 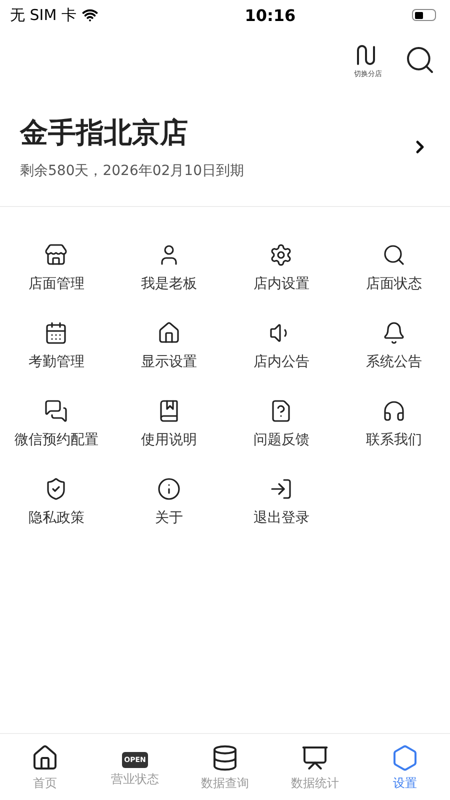 What do you see at coordinates (281, 268) in the screenshot?
I see `menu-item: 店内设置` at bounding box center [281, 268].